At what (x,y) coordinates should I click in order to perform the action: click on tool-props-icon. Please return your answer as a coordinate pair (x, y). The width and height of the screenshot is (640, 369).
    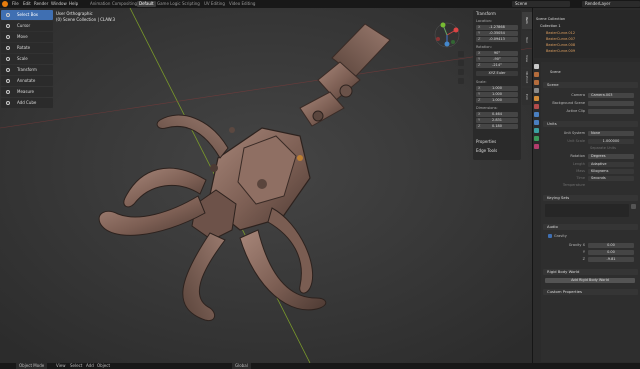
    Looking at the image, I should click on (536, 66).